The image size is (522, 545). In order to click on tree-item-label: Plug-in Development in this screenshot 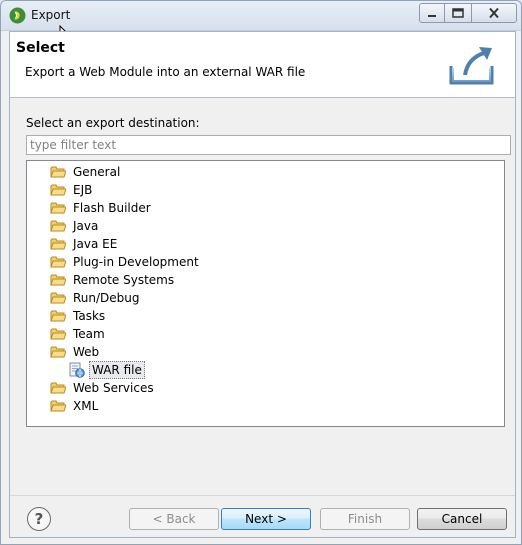, I will do `click(136, 262)`.